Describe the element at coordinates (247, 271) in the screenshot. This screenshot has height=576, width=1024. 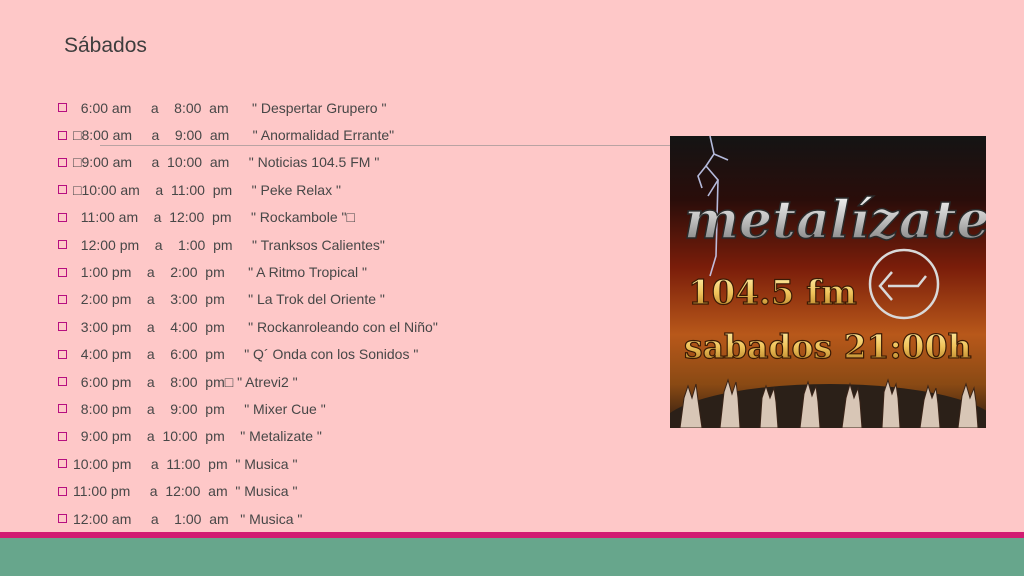
I see `schedule-item: 1:00 pm a 2:00 pm " A Ritmo Tropical "` at that location.